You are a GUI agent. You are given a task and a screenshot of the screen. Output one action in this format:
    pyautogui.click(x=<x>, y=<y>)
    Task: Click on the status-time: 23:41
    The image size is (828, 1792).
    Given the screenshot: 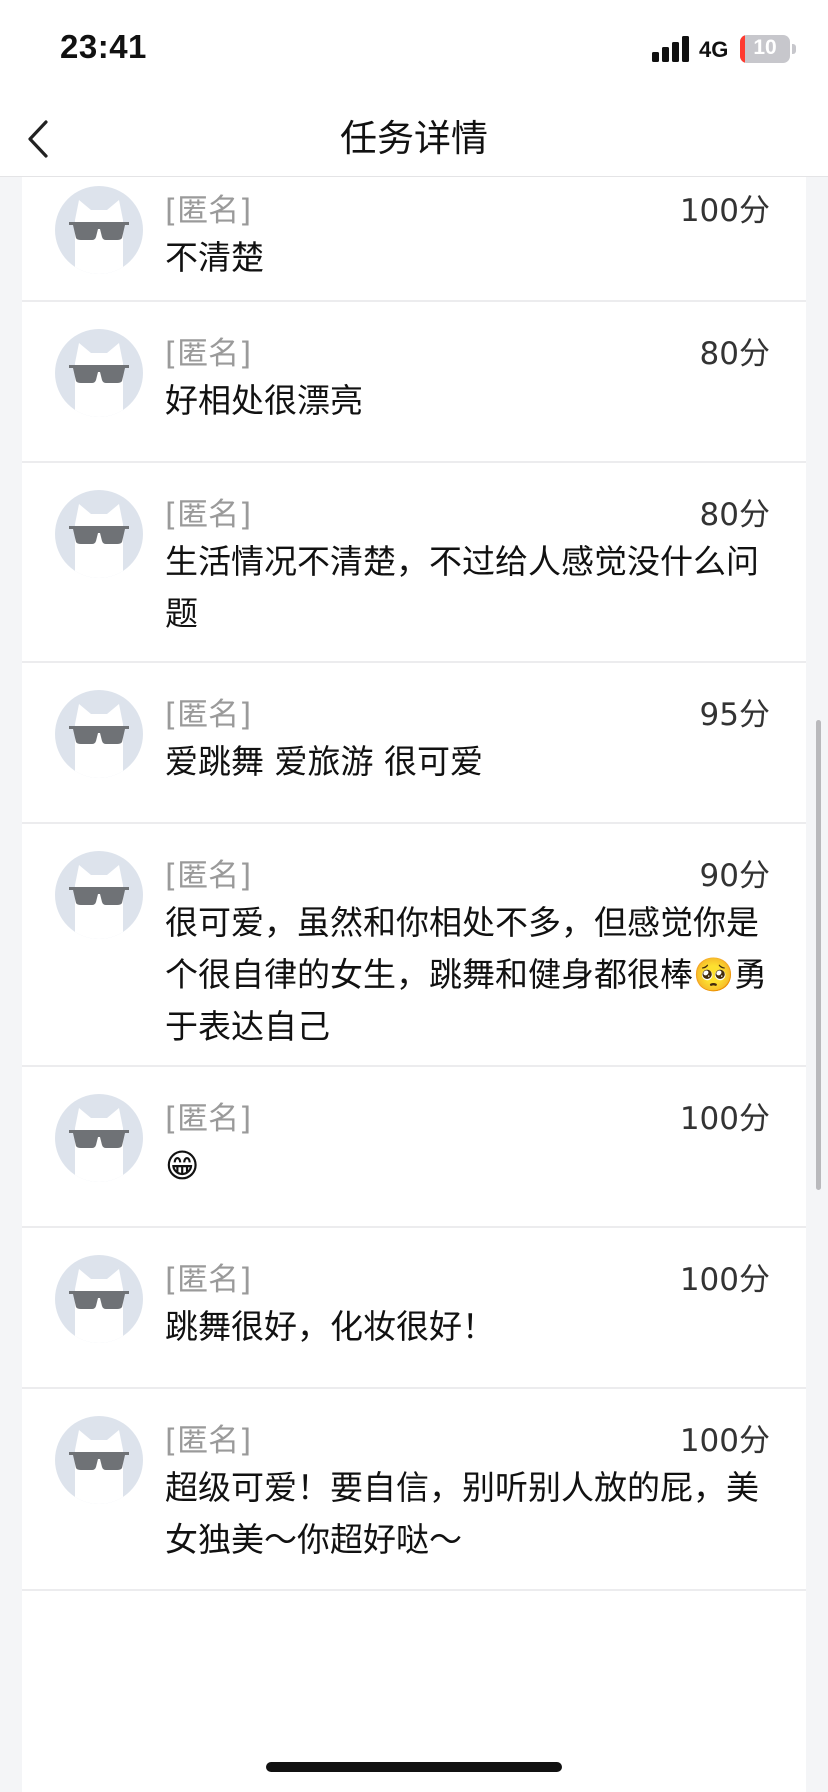 What is the action you would take?
    pyautogui.click(x=103, y=46)
    